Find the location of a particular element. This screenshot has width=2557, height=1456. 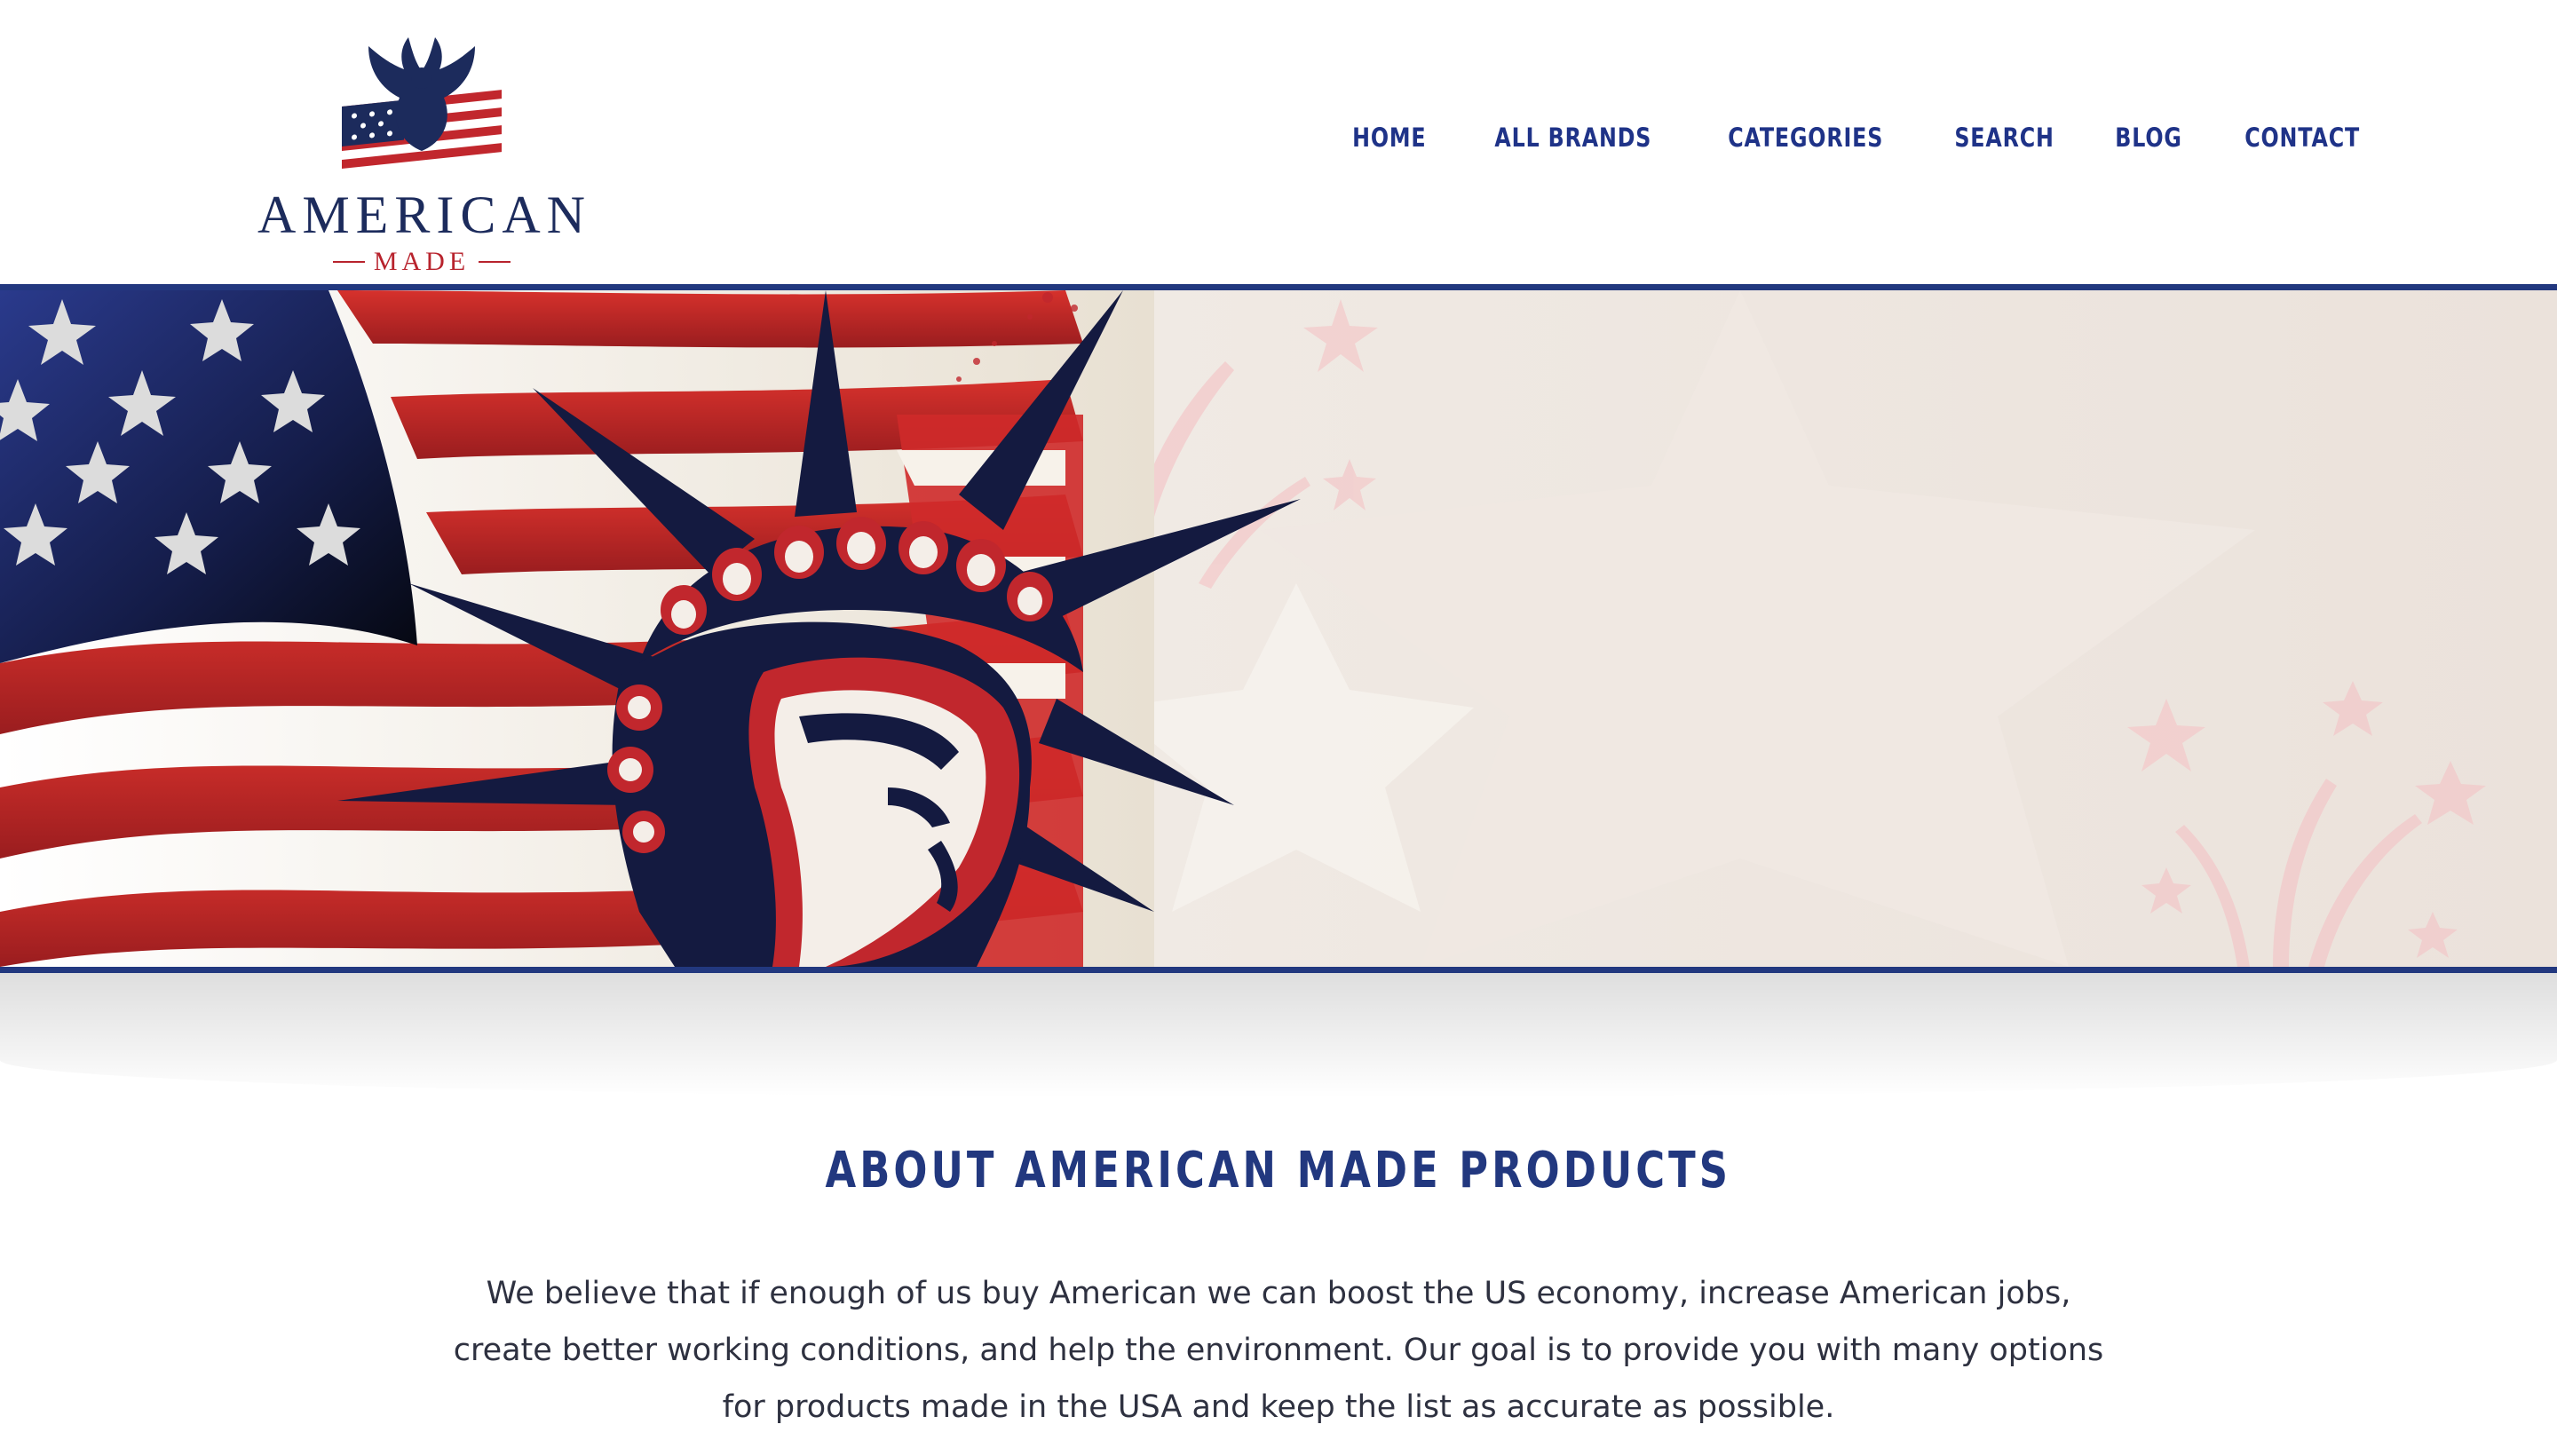

nav-contact: CONTACT is located at coordinates (2302, 138).